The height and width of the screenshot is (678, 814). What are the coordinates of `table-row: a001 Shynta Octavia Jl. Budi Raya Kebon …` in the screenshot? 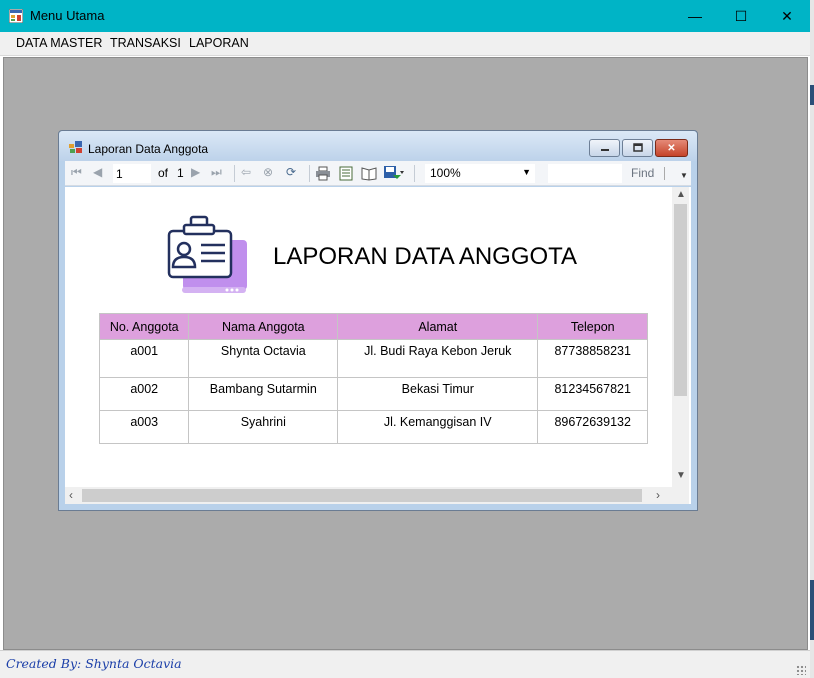 It's located at (373, 358).